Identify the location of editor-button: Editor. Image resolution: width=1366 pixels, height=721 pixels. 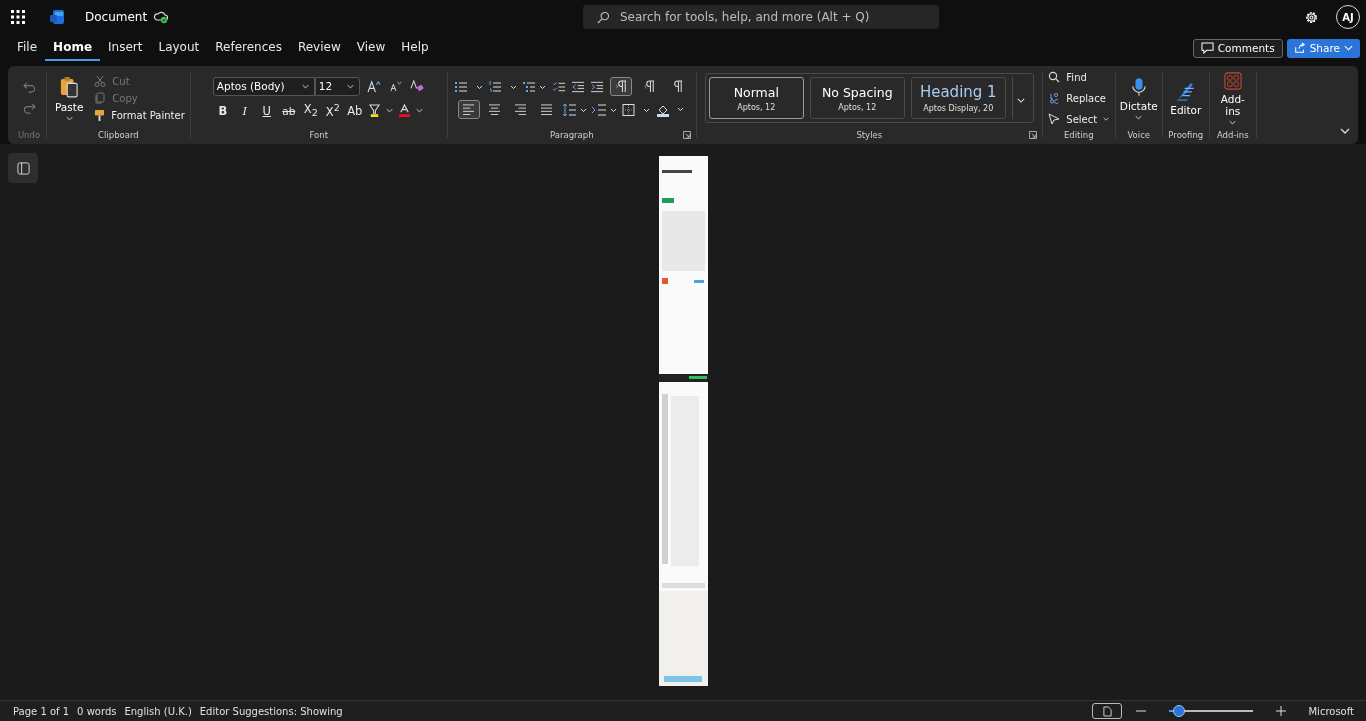
(1186, 98).